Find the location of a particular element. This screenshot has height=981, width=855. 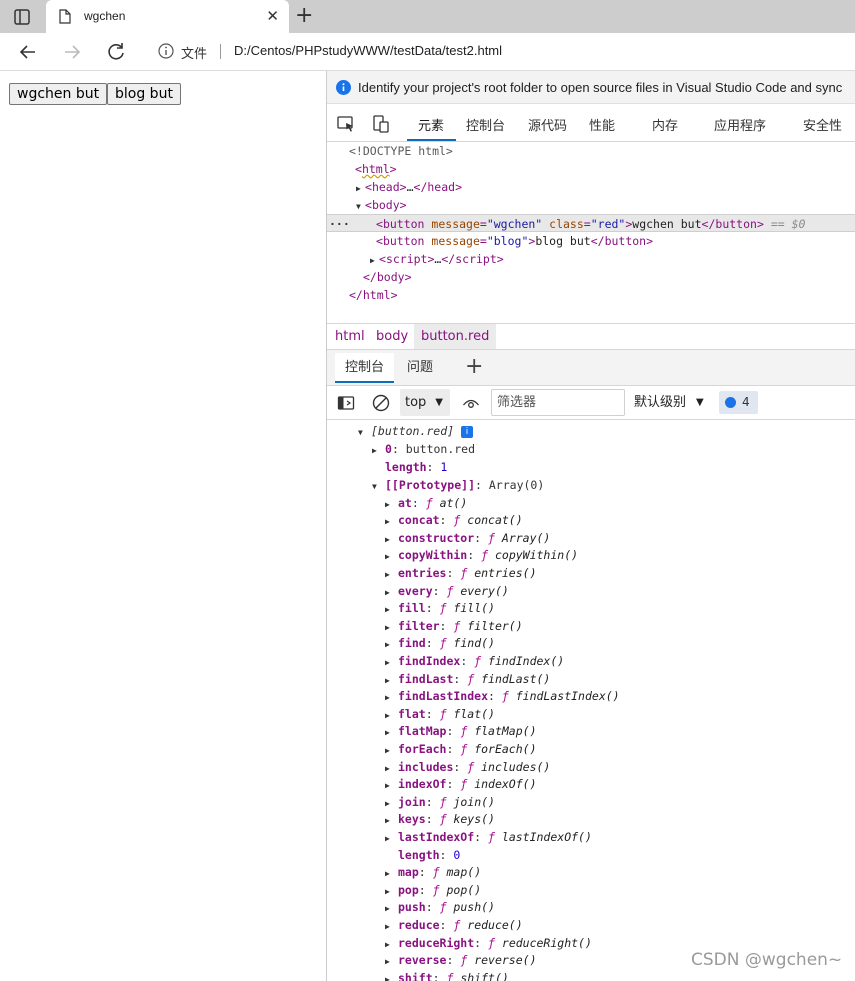

tab-actions-icon is located at coordinates (22, 17).